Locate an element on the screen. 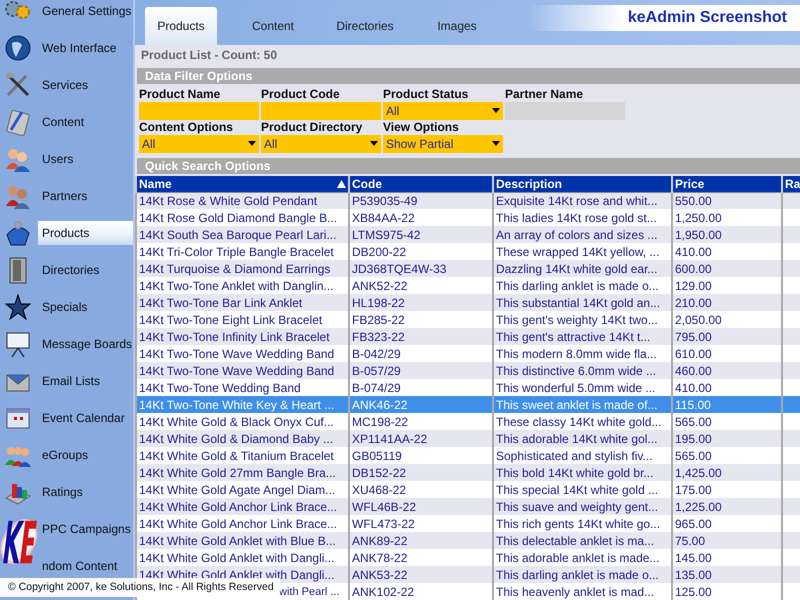 This screenshot has height=600, width=800. table-cell: WFL473-22 is located at coordinates (421, 523).